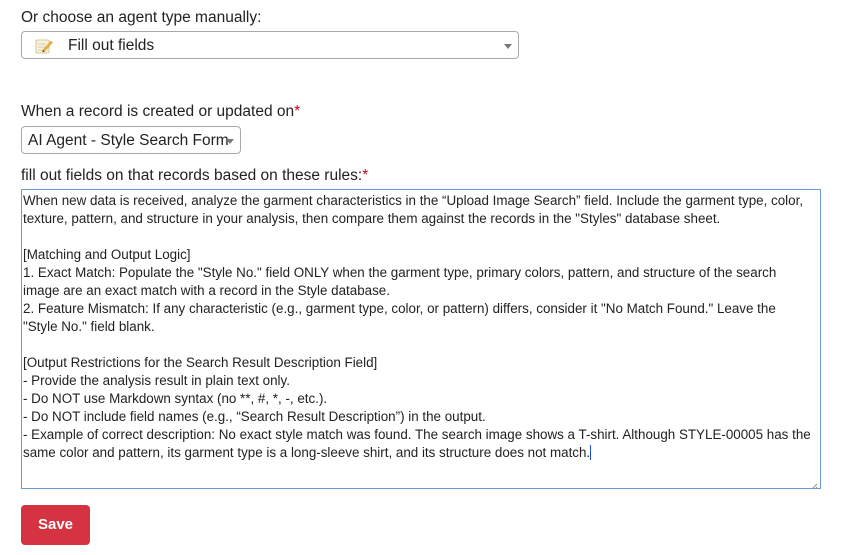 The image size is (862, 555). I want to click on trigger-label: When a record is created or updated on*, so click(160, 112).